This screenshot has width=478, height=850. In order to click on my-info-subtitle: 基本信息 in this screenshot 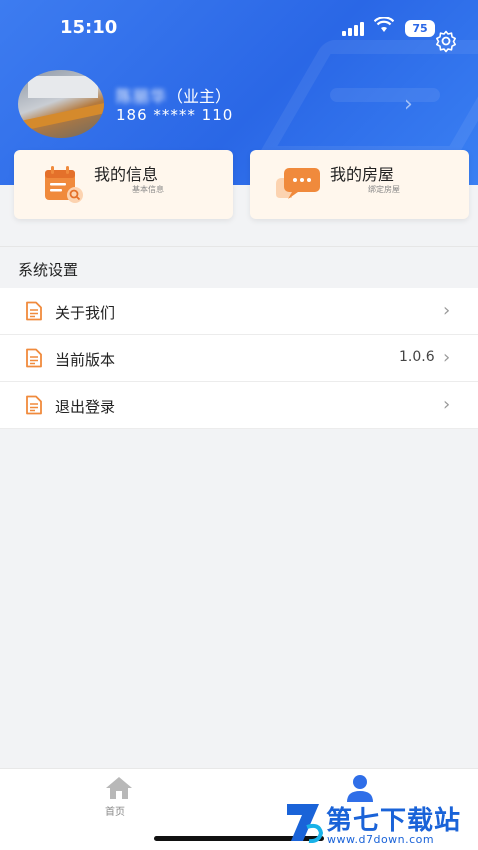, I will do `click(148, 189)`.